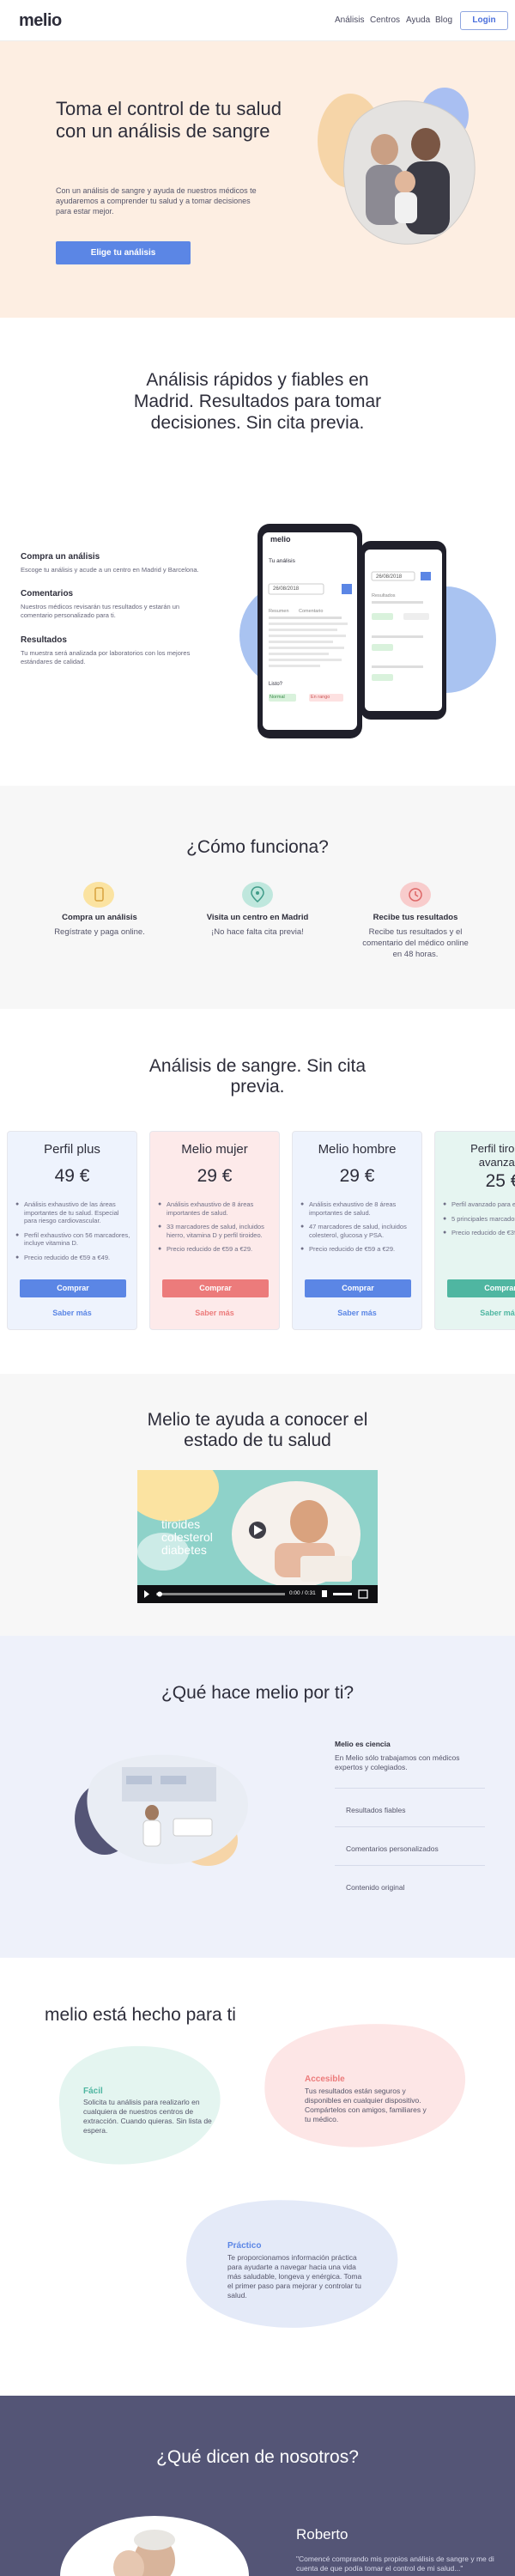  I want to click on phone-date: 26/08/2018, so click(286, 589).